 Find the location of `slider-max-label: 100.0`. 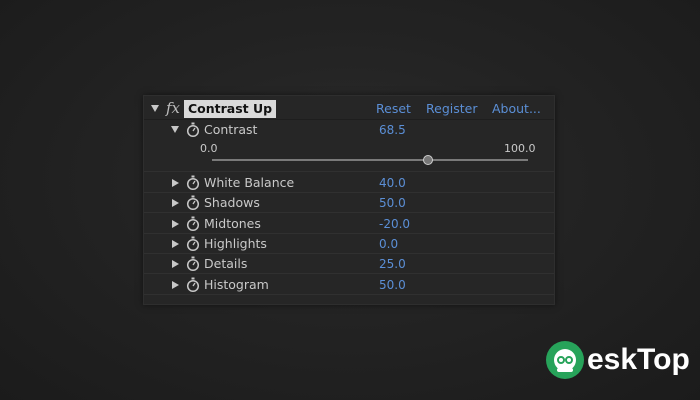

slider-max-label: 100.0 is located at coordinates (520, 148).